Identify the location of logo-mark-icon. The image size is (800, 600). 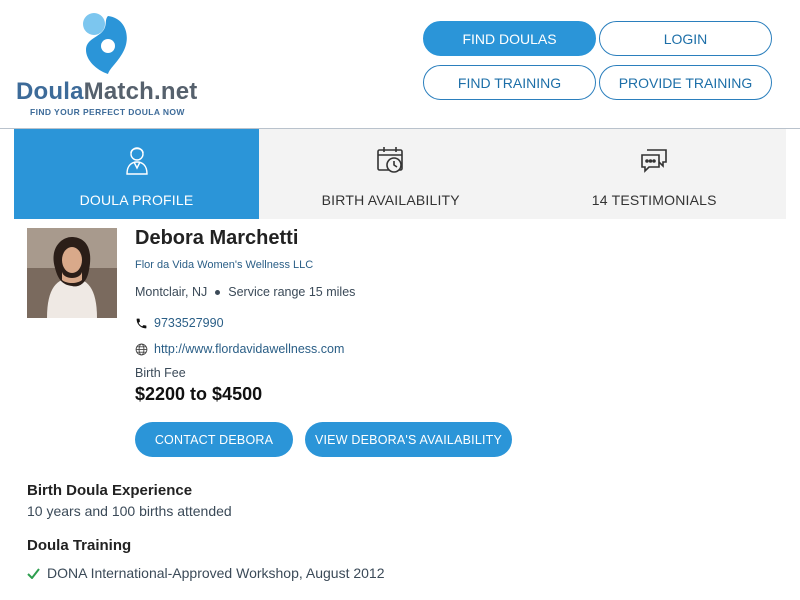
(107, 43).